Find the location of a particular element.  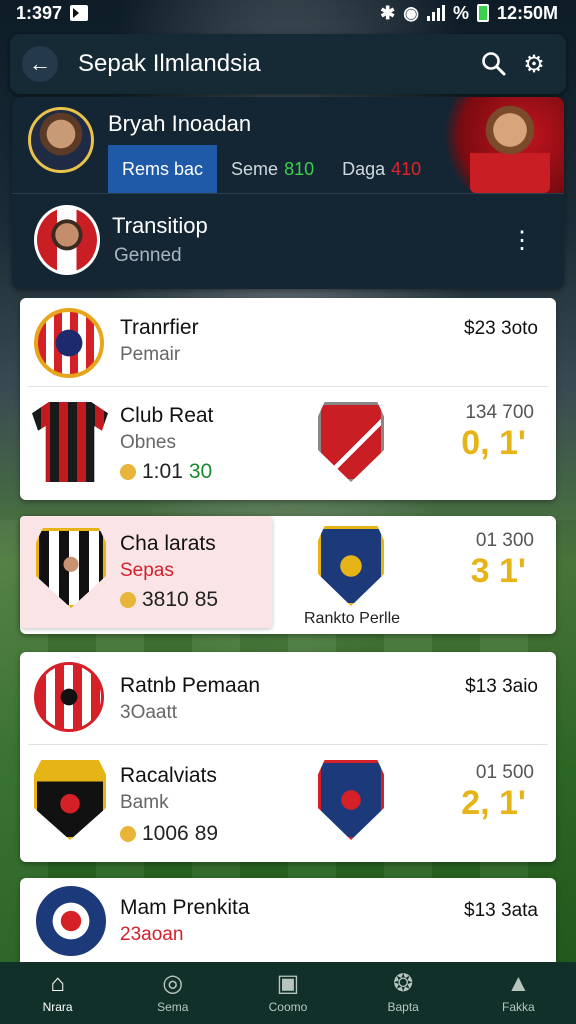

coin-extra: 89 is located at coordinates (206, 833).